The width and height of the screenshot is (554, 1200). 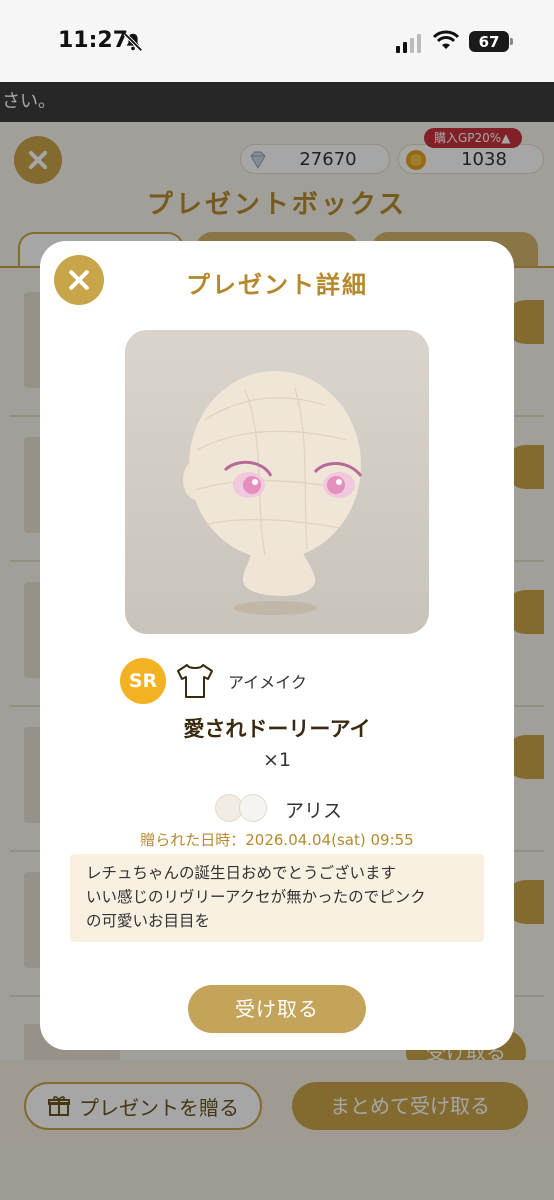 What do you see at coordinates (143, 681) in the screenshot?
I see `rarity-badge: SR` at bounding box center [143, 681].